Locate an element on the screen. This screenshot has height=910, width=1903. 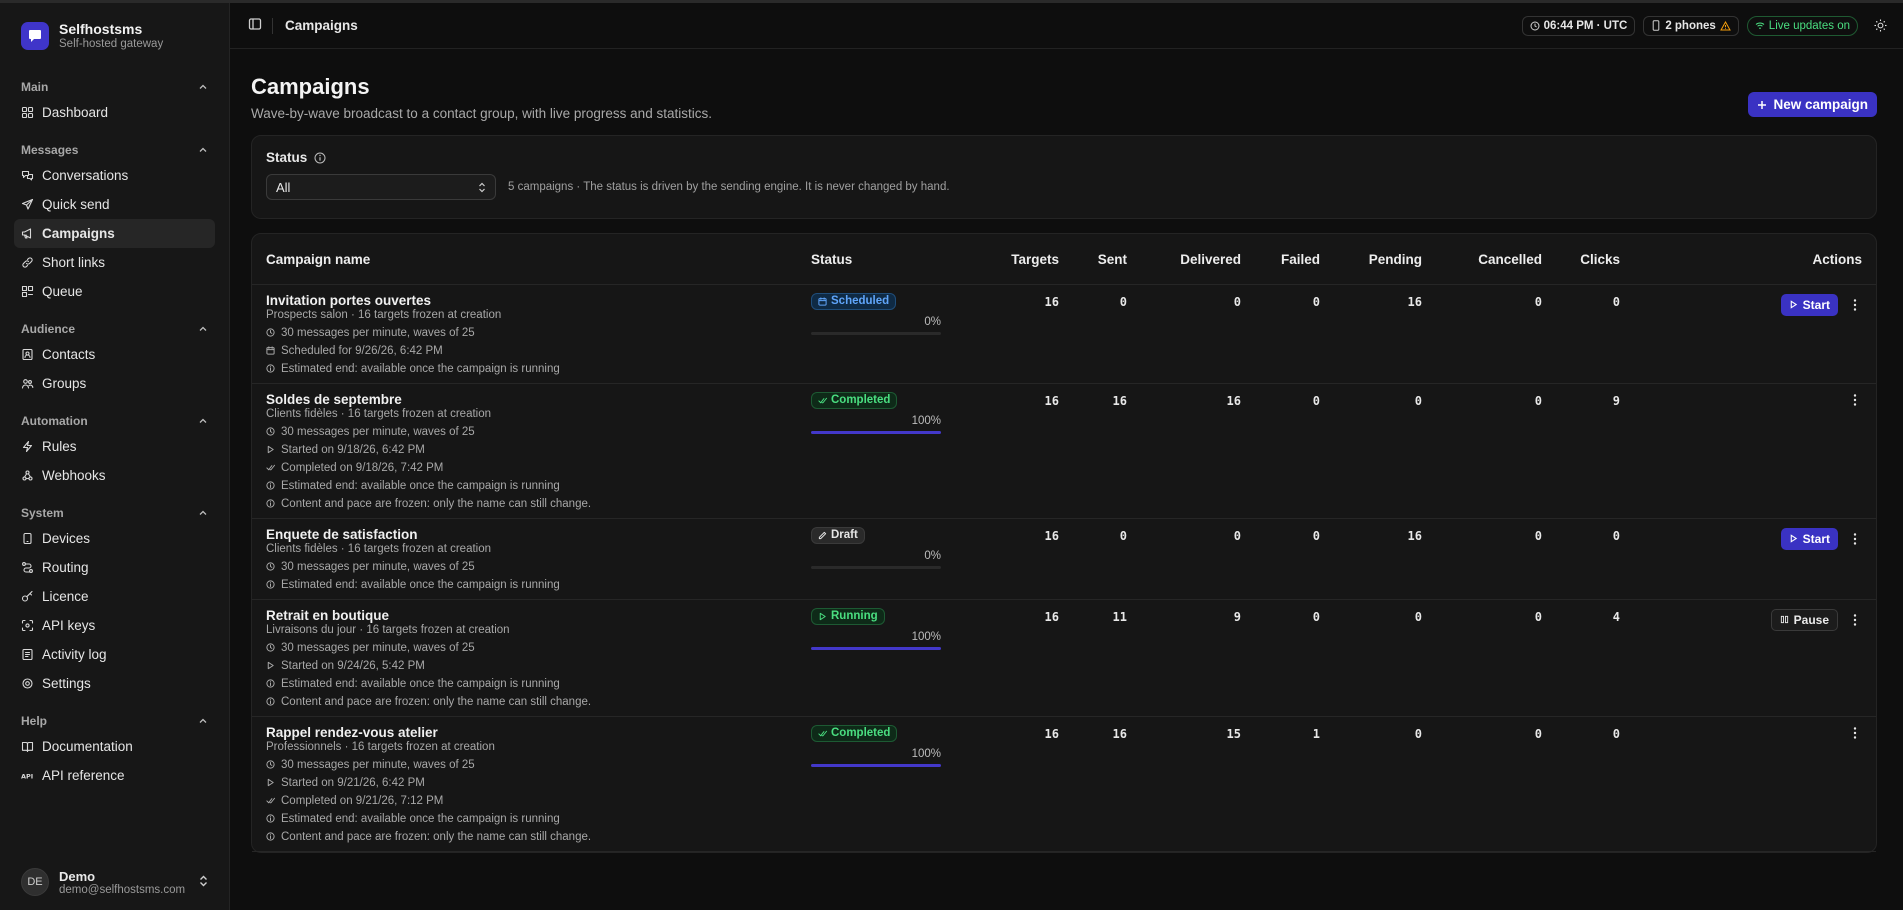
sidebar-item-label: Activity log is located at coordinates (74, 654).